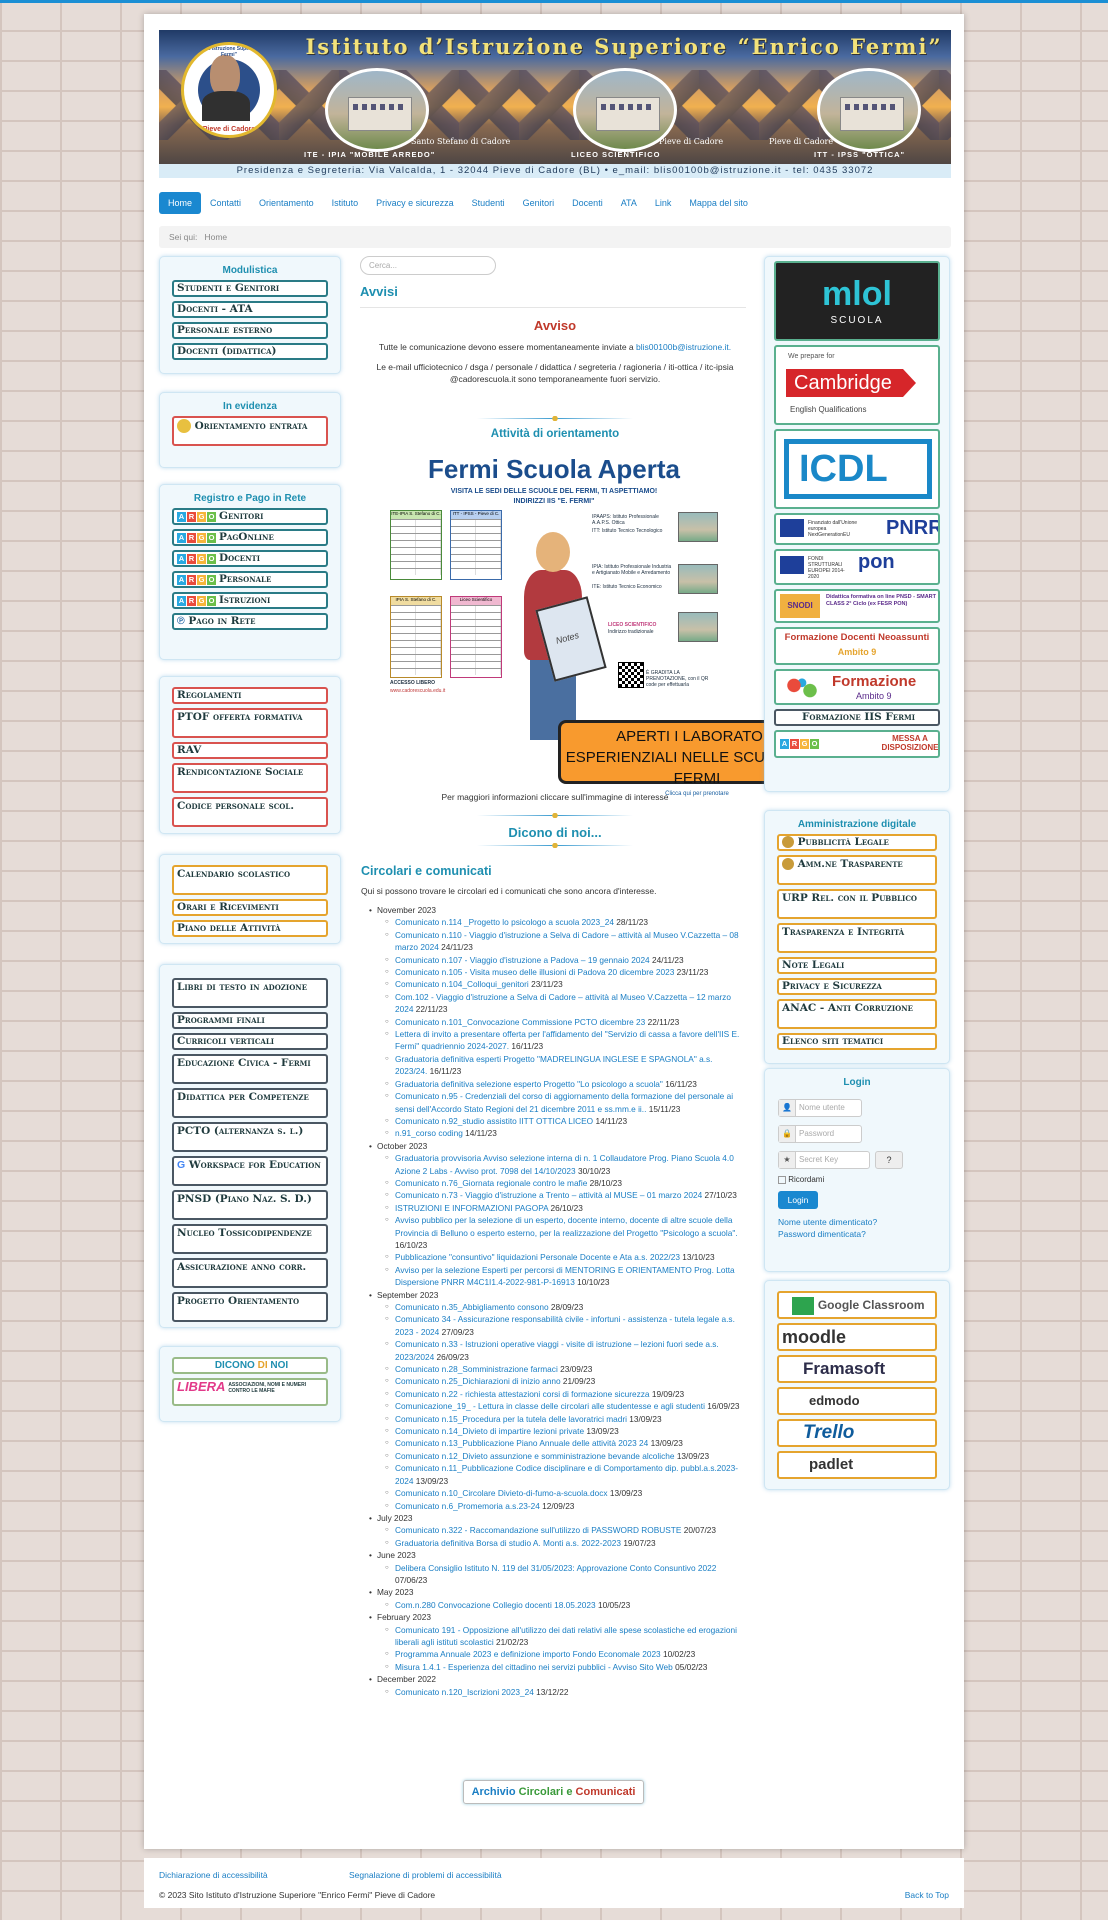 The height and width of the screenshot is (1920, 1108). What do you see at coordinates (857, 1465) in the screenshot?
I see `padlet-button: padlet` at bounding box center [857, 1465].